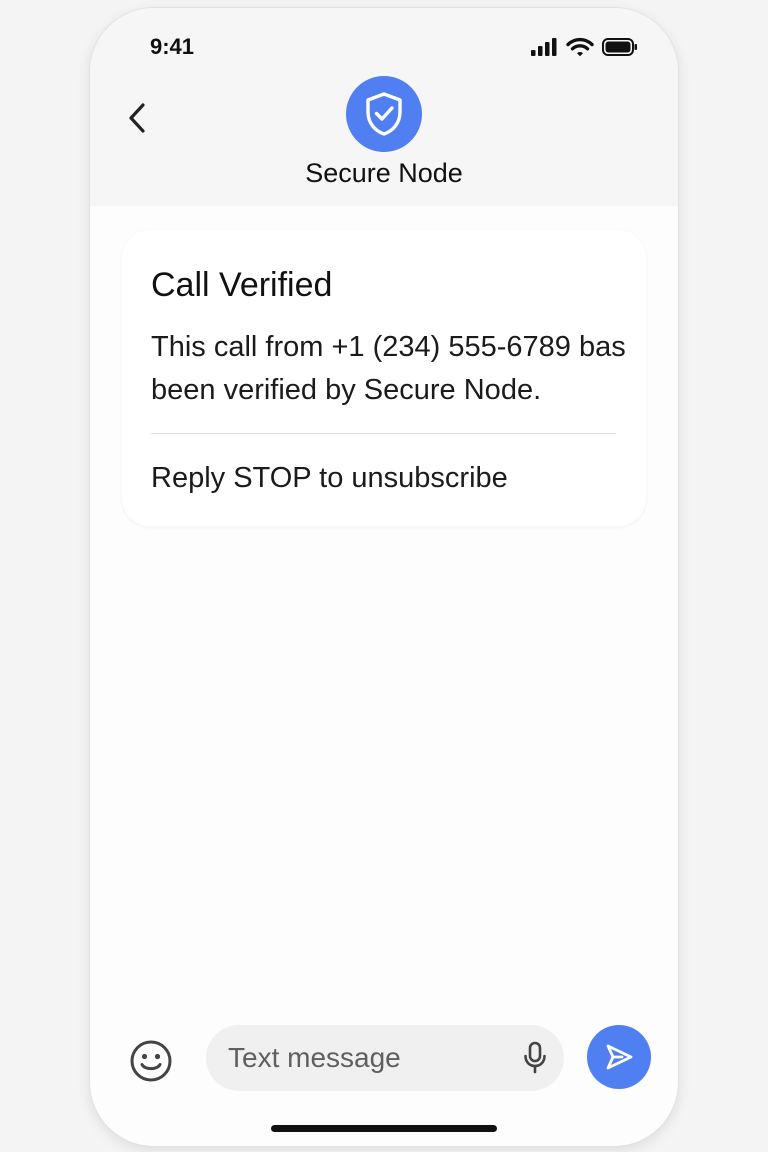 This screenshot has width=768, height=1152. I want to click on contact-name: Secure Node, so click(384, 173).